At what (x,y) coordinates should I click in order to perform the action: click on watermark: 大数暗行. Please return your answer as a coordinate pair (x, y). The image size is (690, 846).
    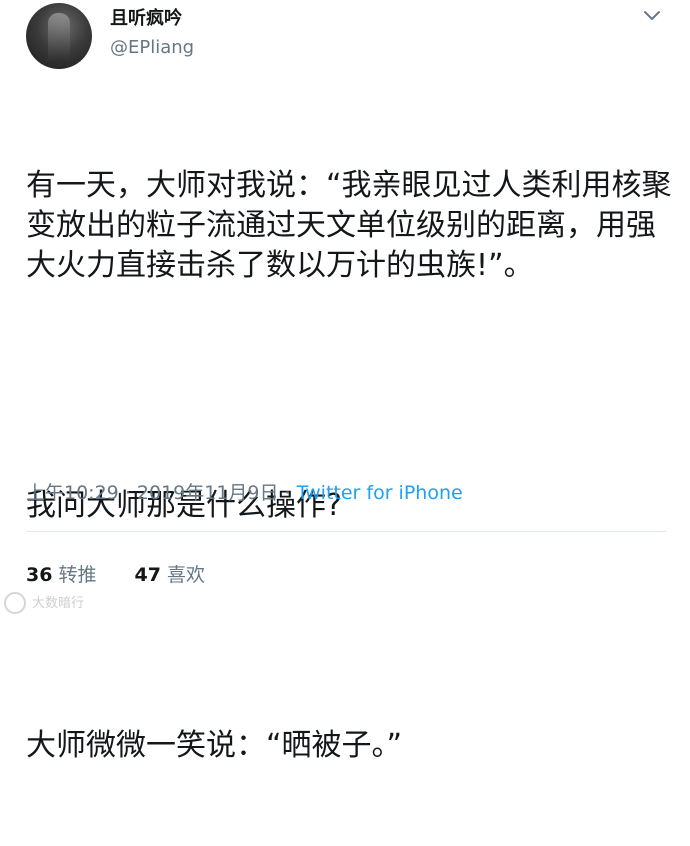
    Looking at the image, I should click on (44, 603).